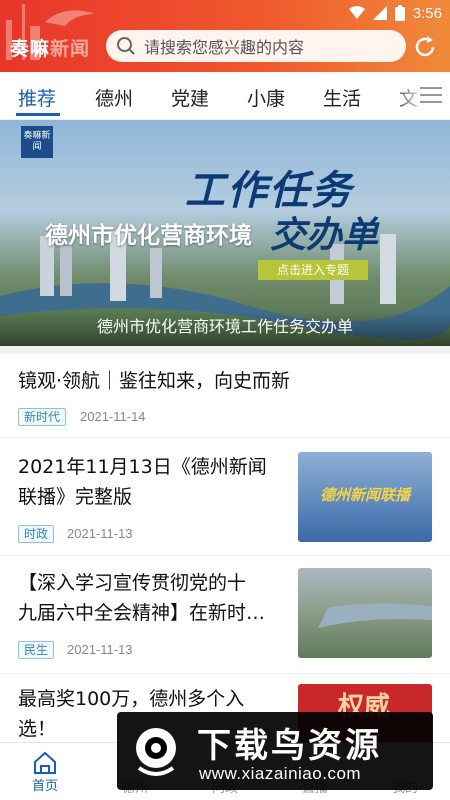 This screenshot has height=800, width=450. What do you see at coordinates (113, 416) in the screenshot?
I see `news-date: 2021-11-14` at bounding box center [113, 416].